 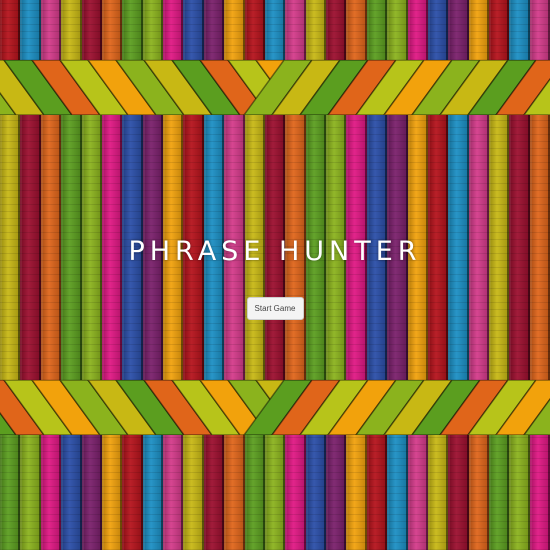 I want to click on game-title: PHRASE HUNTER, so click(x=275, y=251).